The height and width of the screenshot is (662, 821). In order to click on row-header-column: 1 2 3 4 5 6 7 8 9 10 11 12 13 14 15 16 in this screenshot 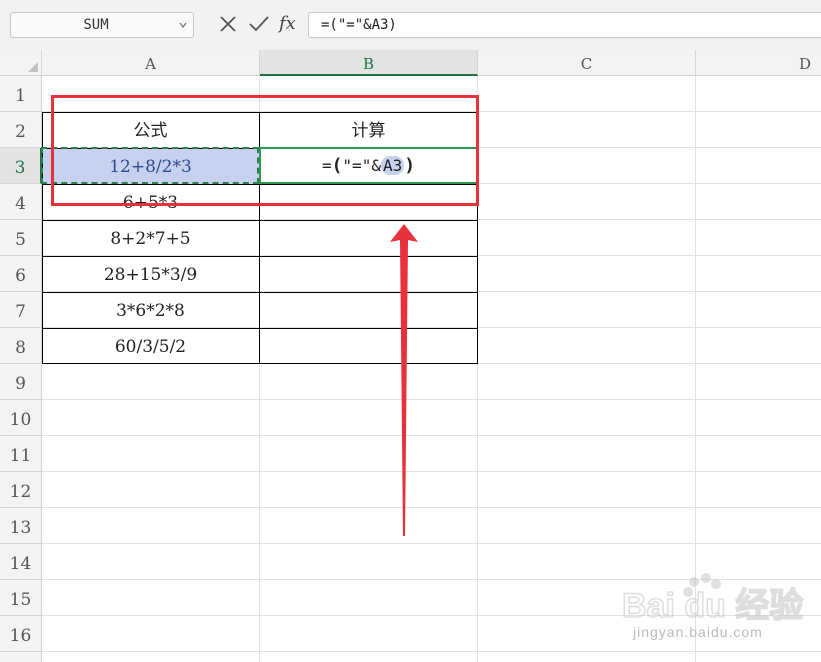, I will do `click(21, 369)`.